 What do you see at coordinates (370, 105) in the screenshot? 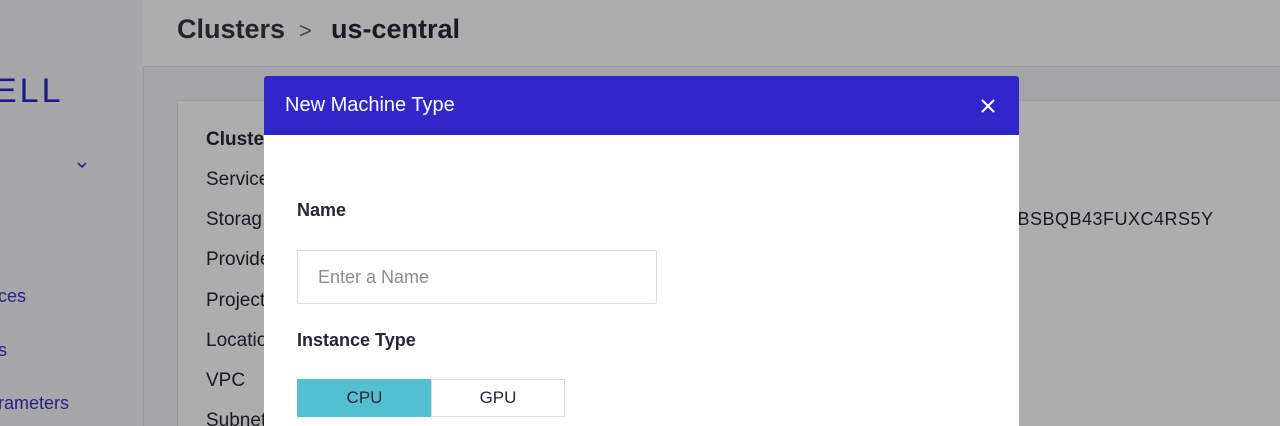
I see `dialog-title: New Machine Type` at bounding box center [370, 105].